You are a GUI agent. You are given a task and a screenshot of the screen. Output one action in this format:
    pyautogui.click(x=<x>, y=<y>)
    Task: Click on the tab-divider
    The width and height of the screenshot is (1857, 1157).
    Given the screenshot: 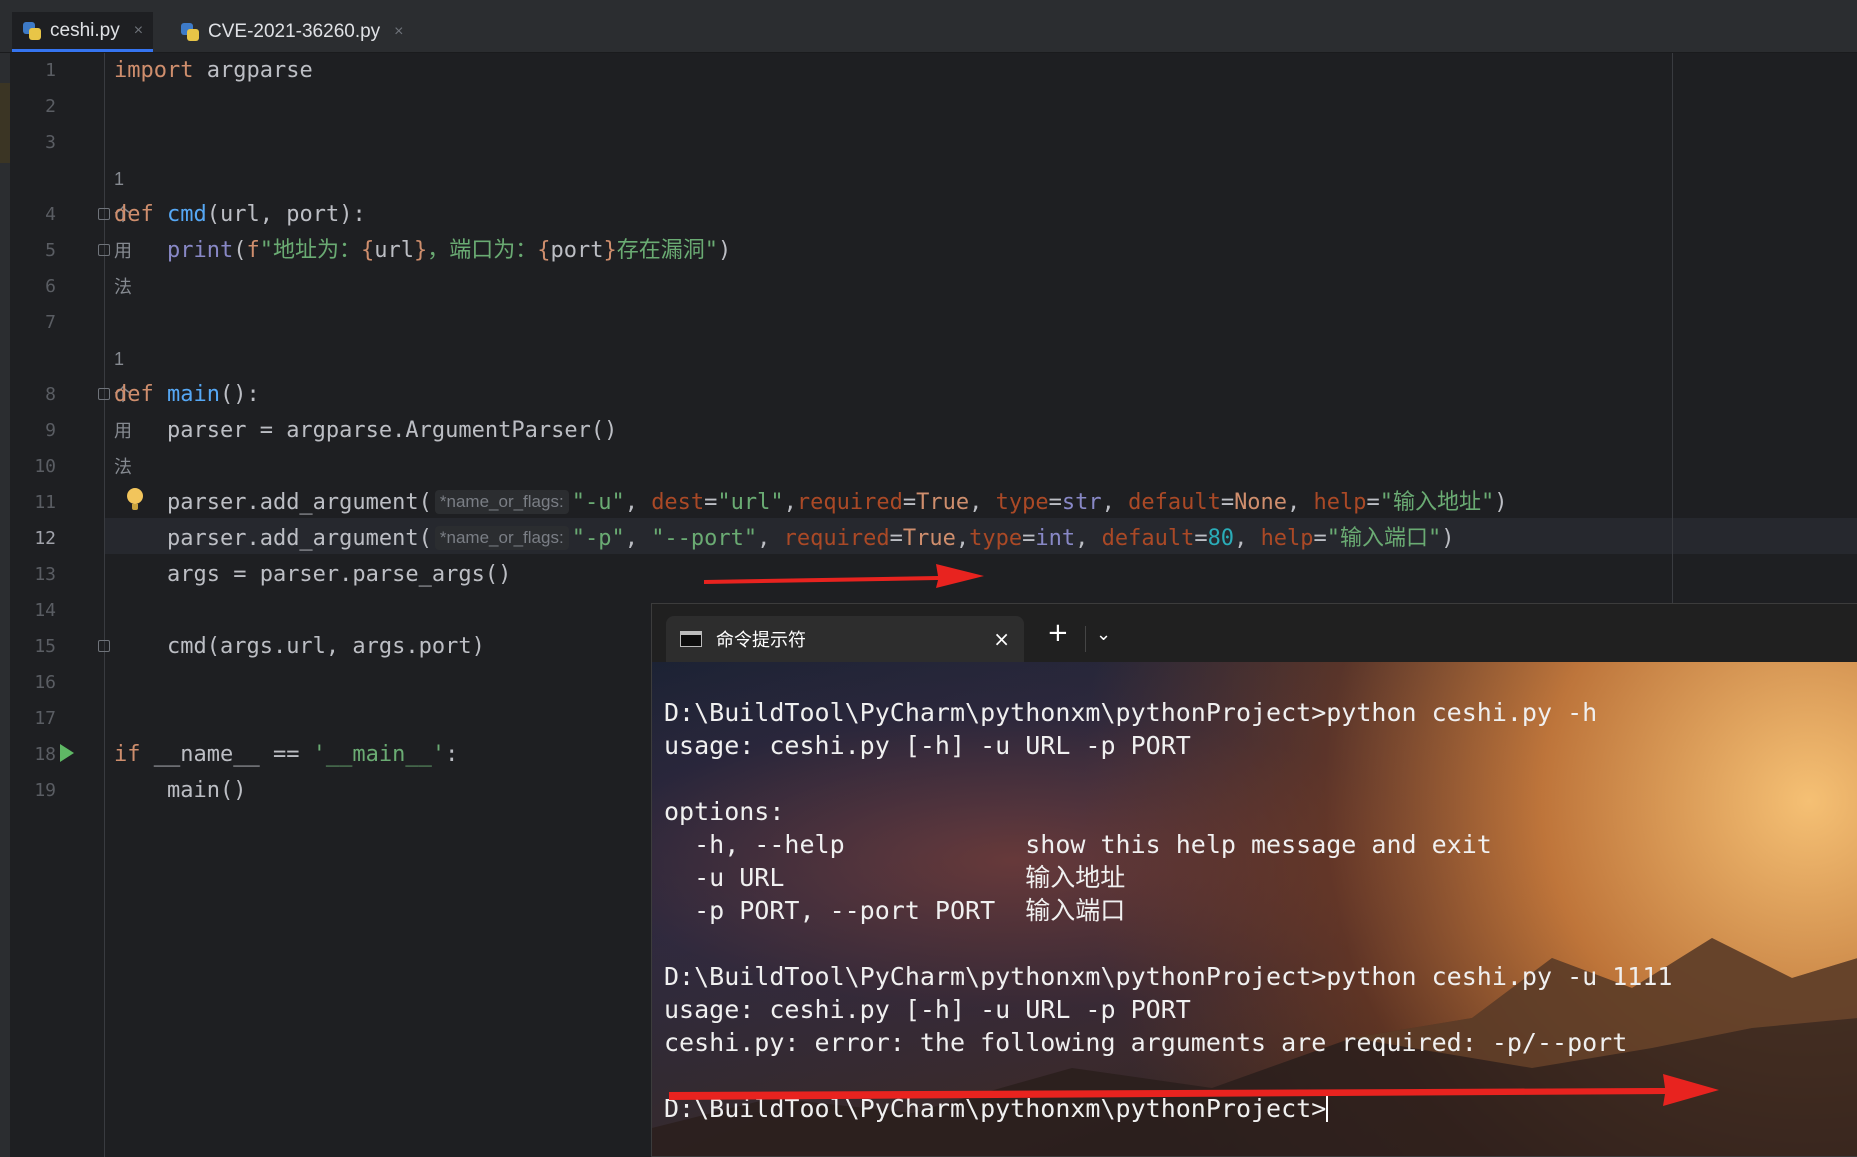 What is the action you would take?
    pyautogui.click(x=1085, y=639)
    